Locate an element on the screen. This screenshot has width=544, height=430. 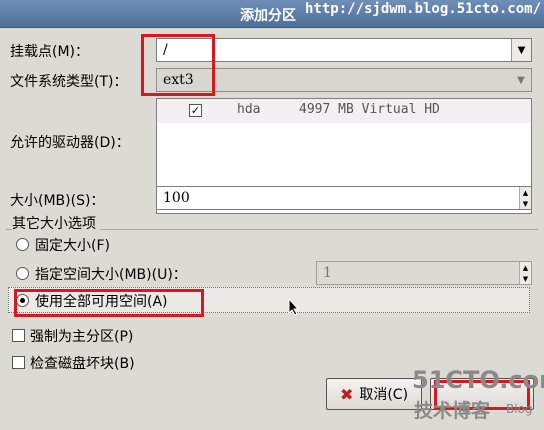
upto-size-spinner: 1 ▲ ▼ is located at coordinates (424, 273).